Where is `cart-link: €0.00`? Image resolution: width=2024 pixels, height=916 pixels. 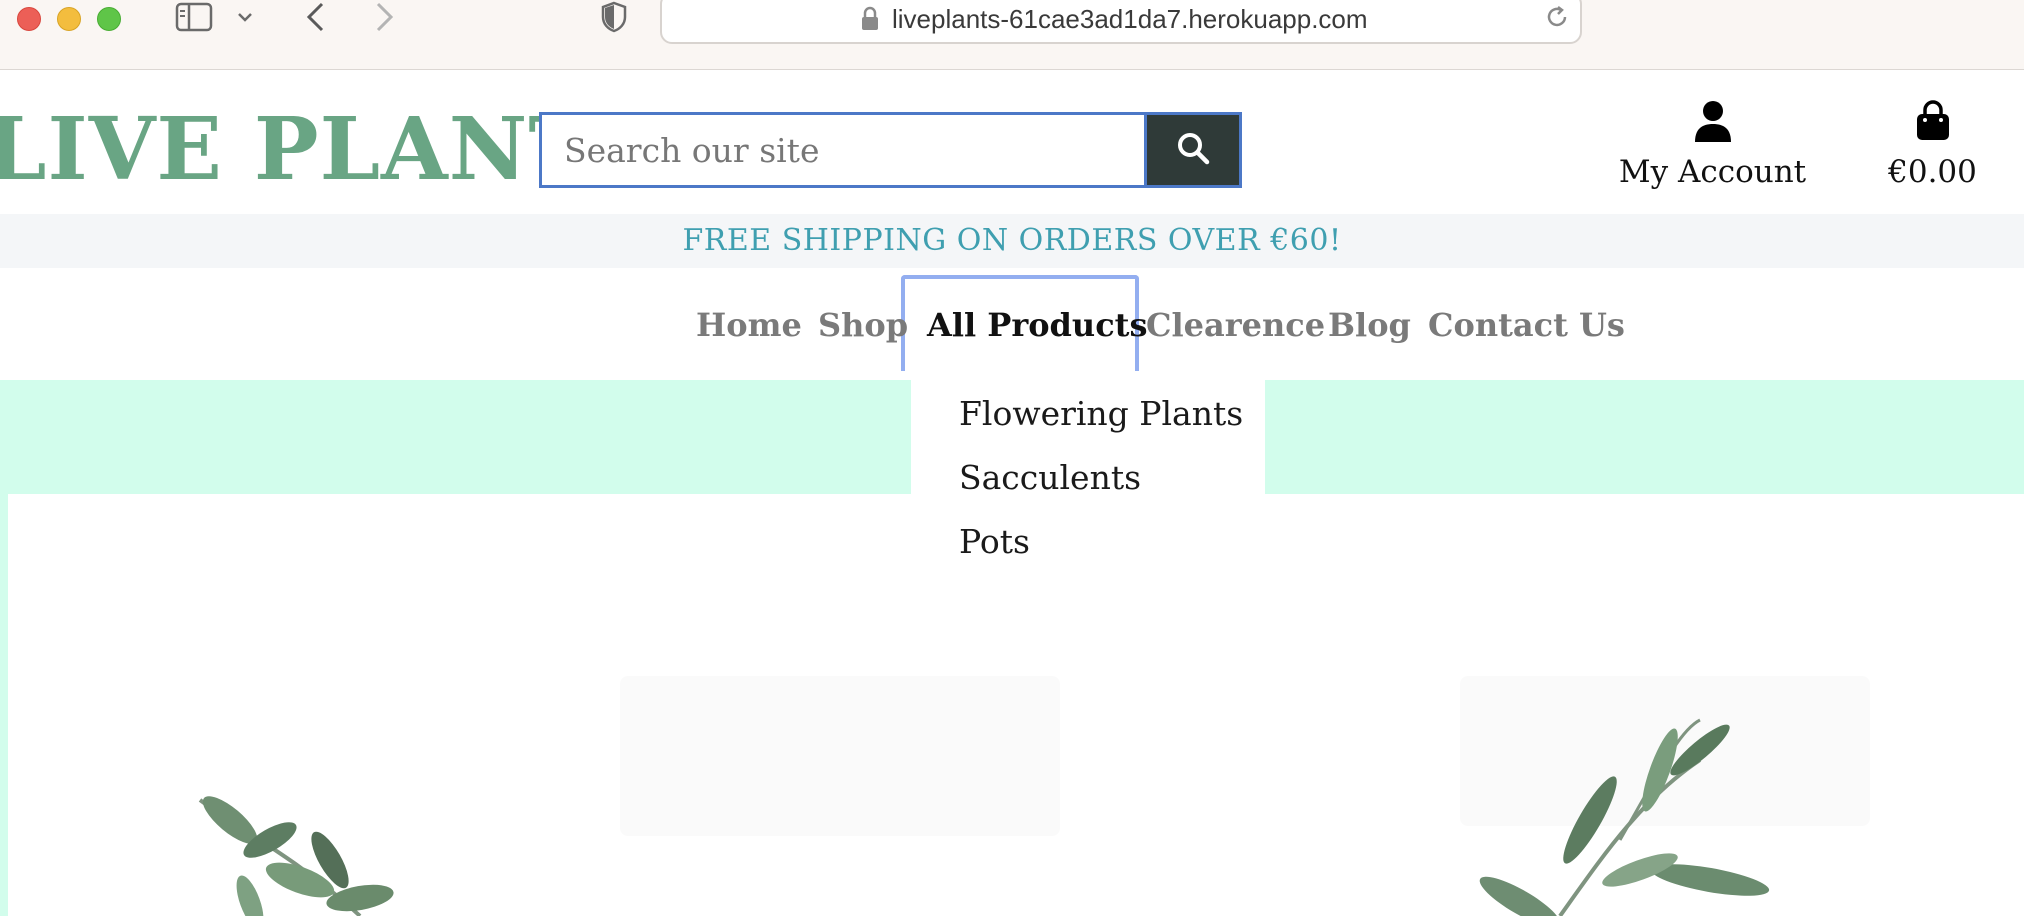 cart-link: €0.00 is located at coordinates (1932, 145).